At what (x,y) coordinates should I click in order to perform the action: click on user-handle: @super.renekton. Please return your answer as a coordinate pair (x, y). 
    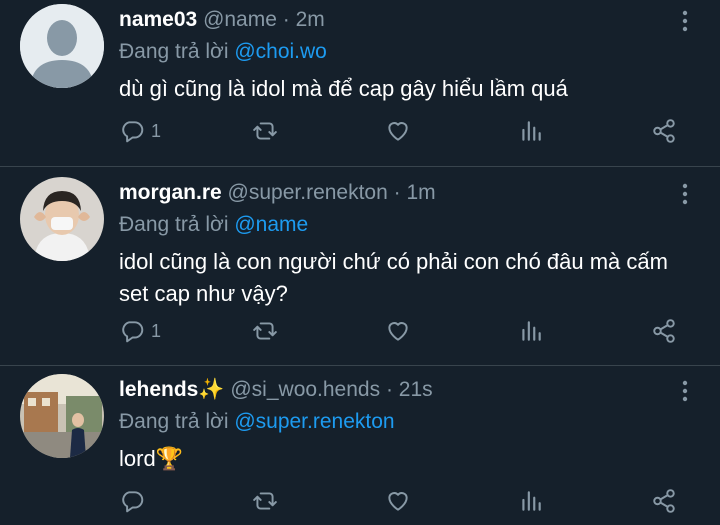
    Looking at the image, I should click on (308, 192).